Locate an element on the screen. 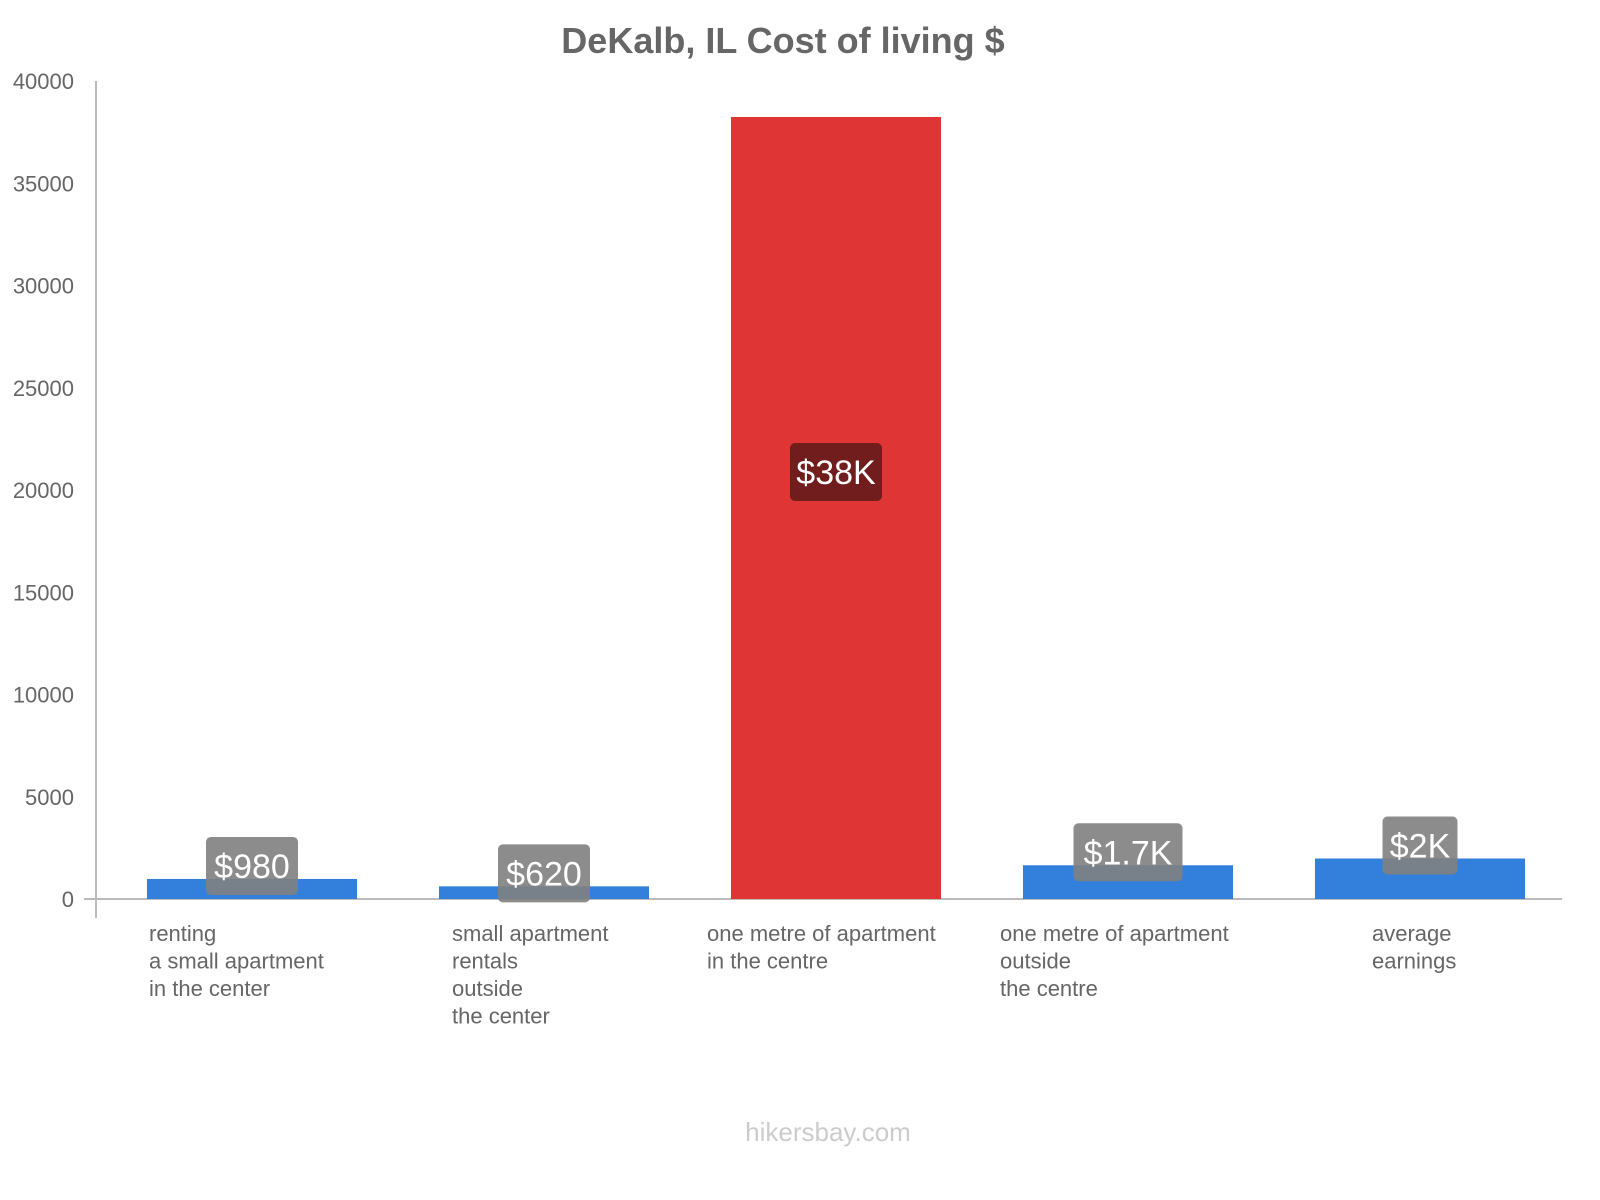 The image size is (1600, 1200). x-tick-label: renting is located at coordinates (182, 933).